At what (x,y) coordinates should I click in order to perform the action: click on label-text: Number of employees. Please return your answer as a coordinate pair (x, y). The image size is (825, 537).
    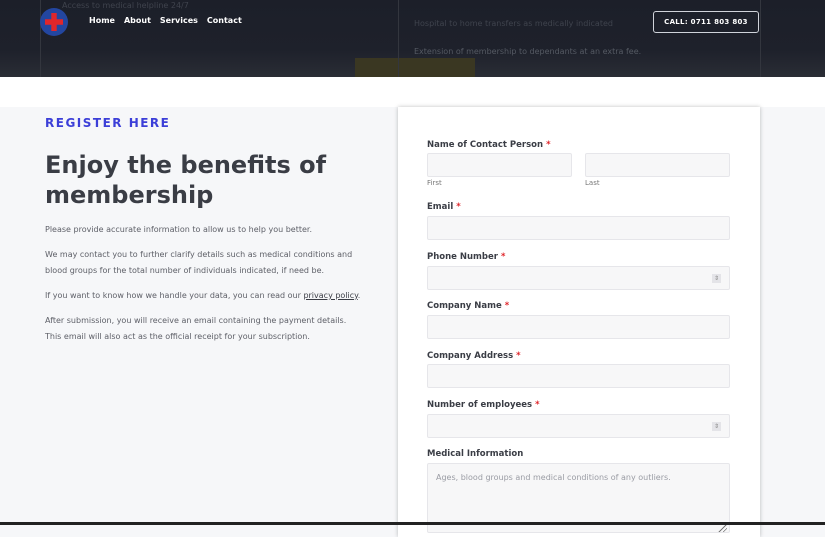
    Looking at the image, I should click on (480, 405).